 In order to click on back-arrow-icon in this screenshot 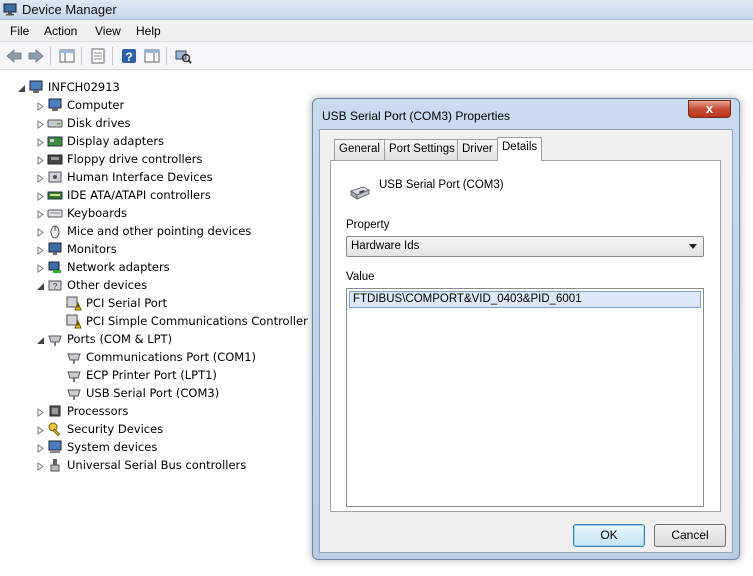, I will do `click(14, 56)`.